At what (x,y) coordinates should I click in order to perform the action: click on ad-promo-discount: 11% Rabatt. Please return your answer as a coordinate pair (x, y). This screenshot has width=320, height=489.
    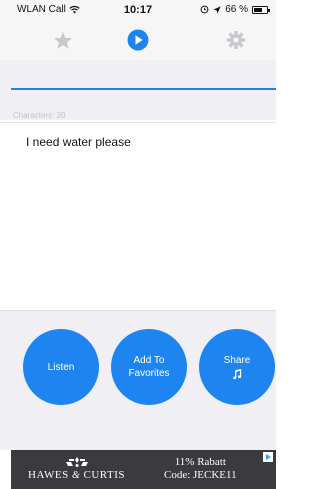
    Looking at the image, I should click on (200, 462).